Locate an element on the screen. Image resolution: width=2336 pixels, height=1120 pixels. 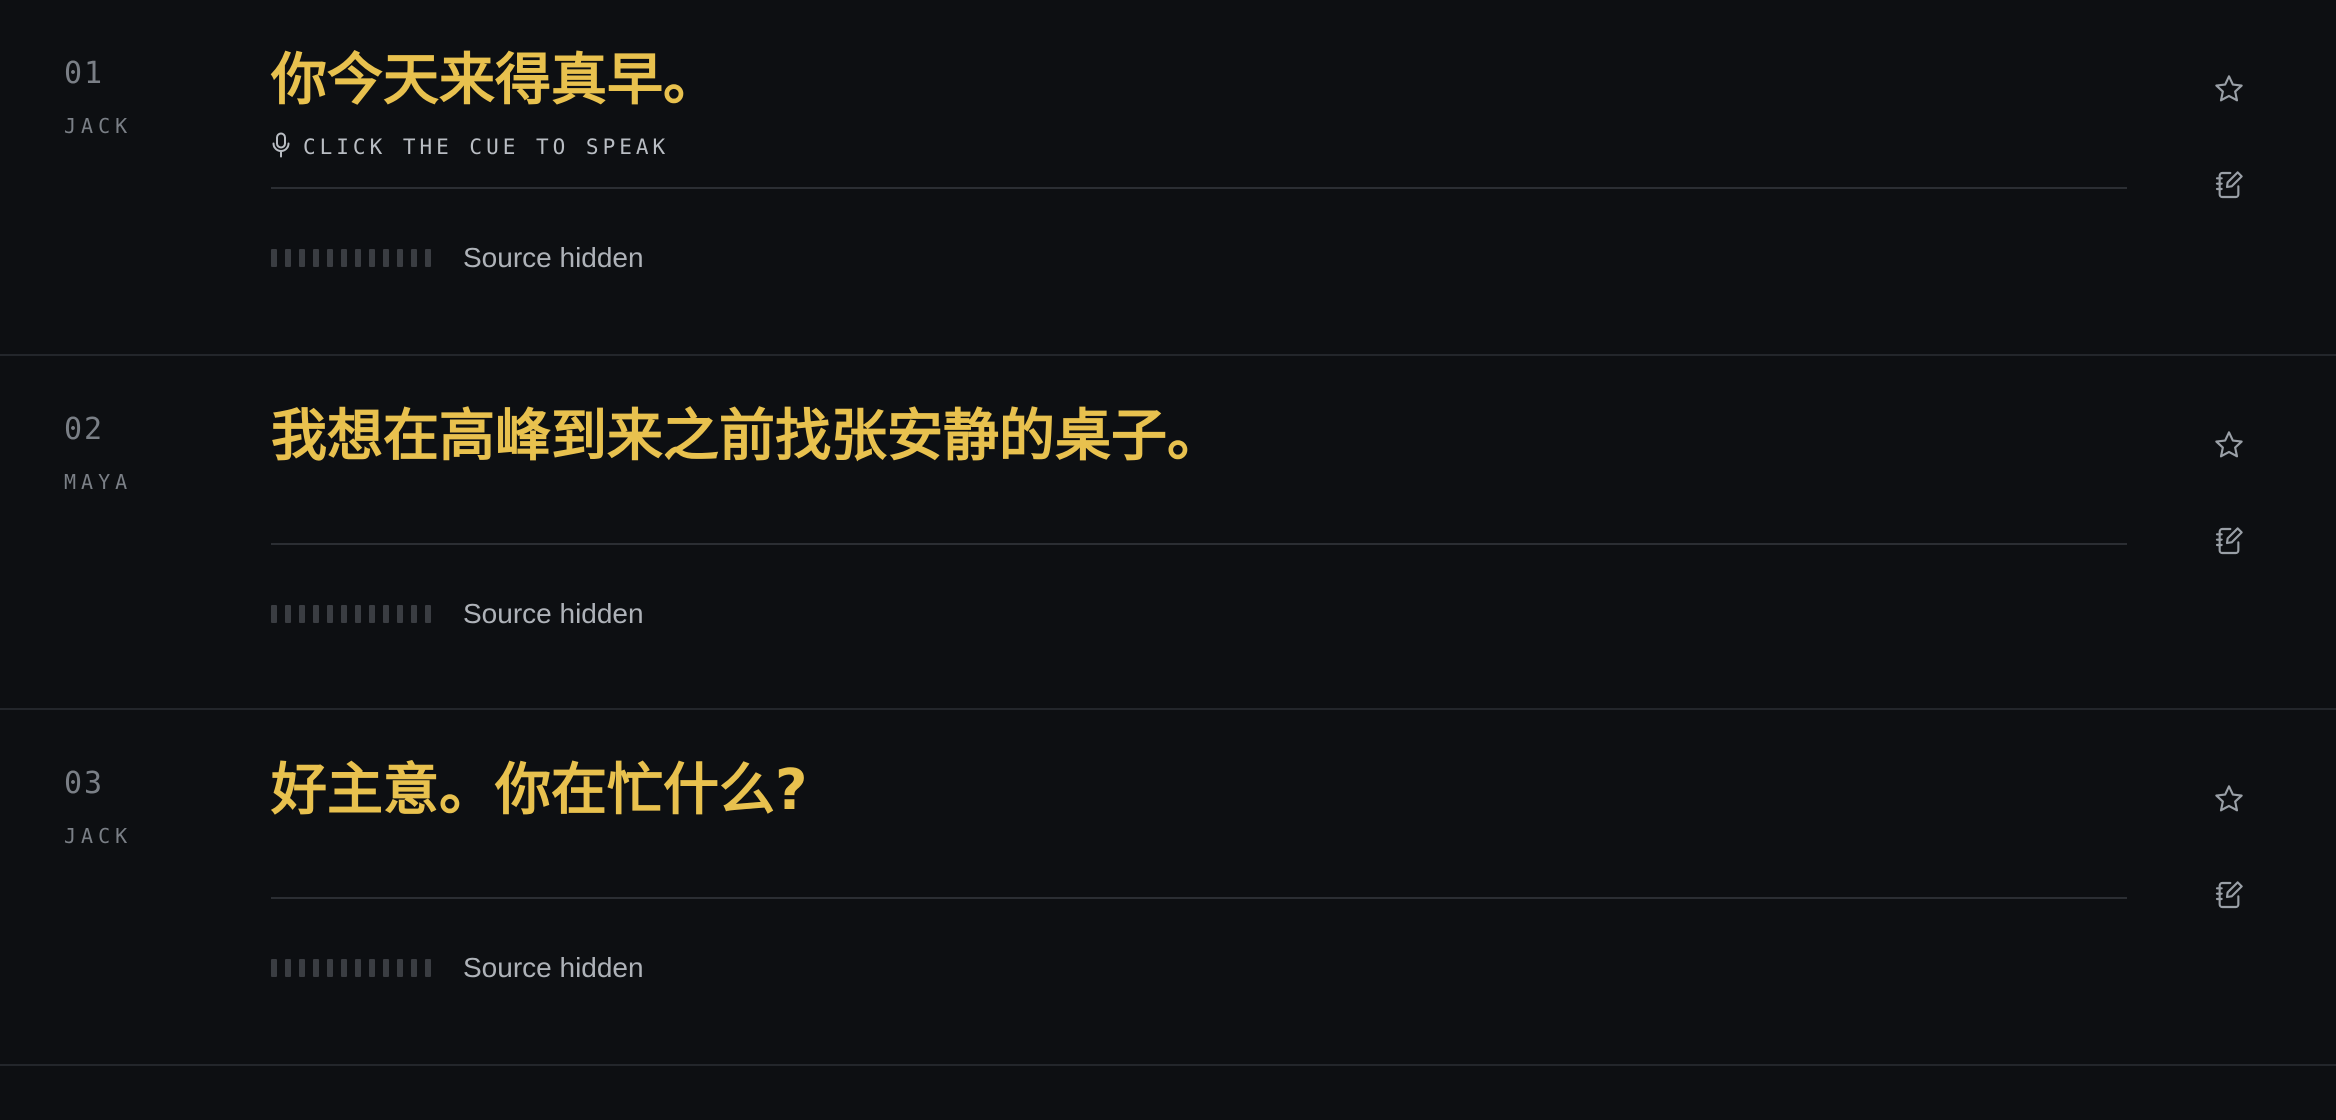
microphone-icon is located at coordinates (281, 147).